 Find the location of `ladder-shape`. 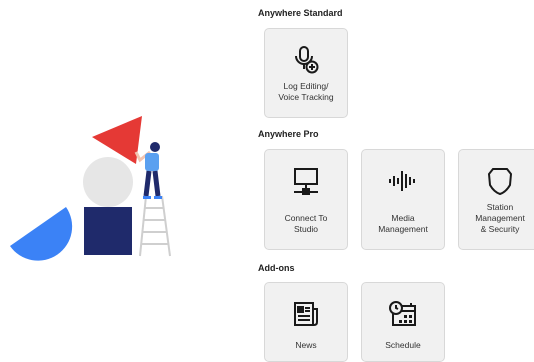

ladder-shape is located at coordinates (155, 226).